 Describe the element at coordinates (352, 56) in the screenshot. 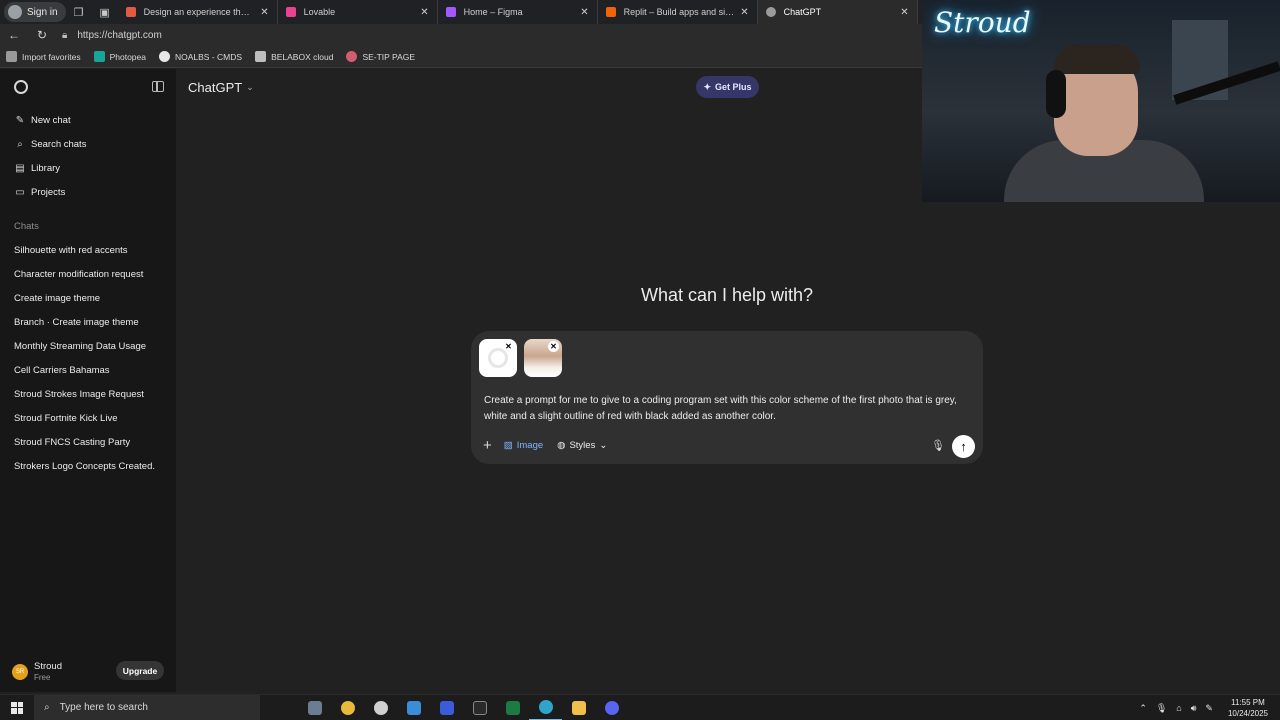

I see `streamelements-icon` at that location.